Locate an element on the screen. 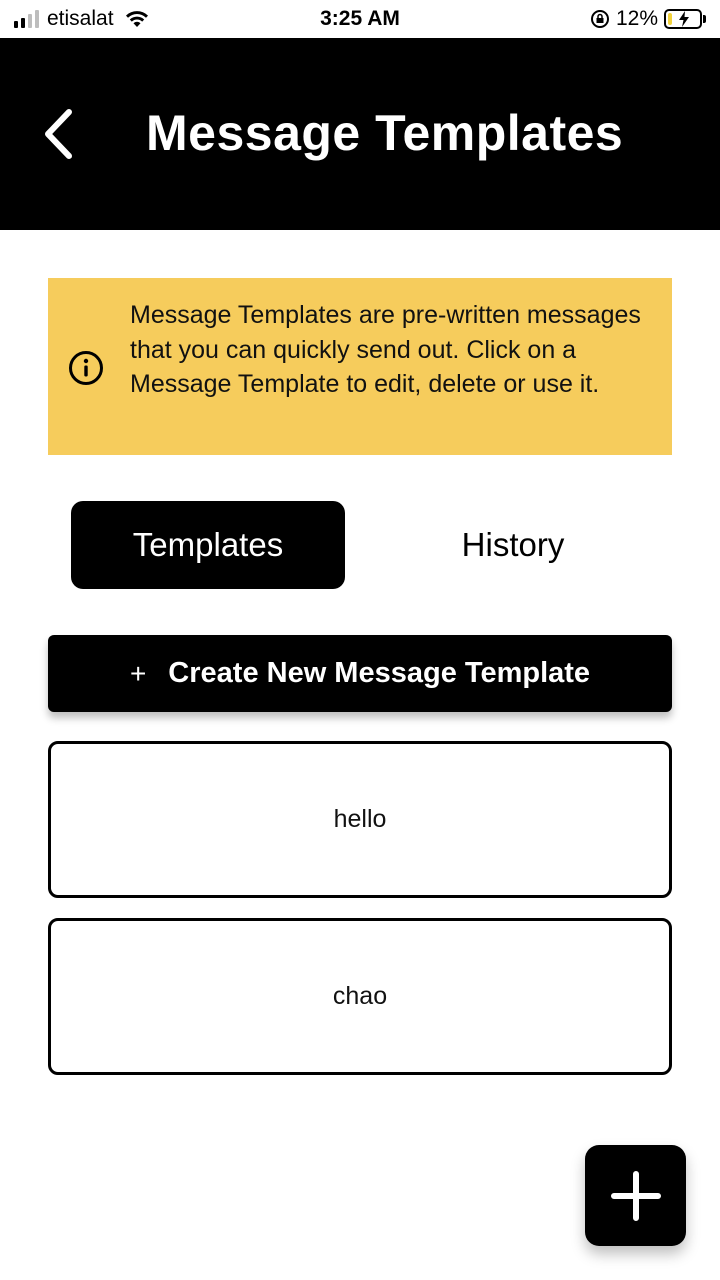 The height and width of the screenshot is (1280, 720). create-template-label: Create New Message Template is located at coordinates (379, 673).